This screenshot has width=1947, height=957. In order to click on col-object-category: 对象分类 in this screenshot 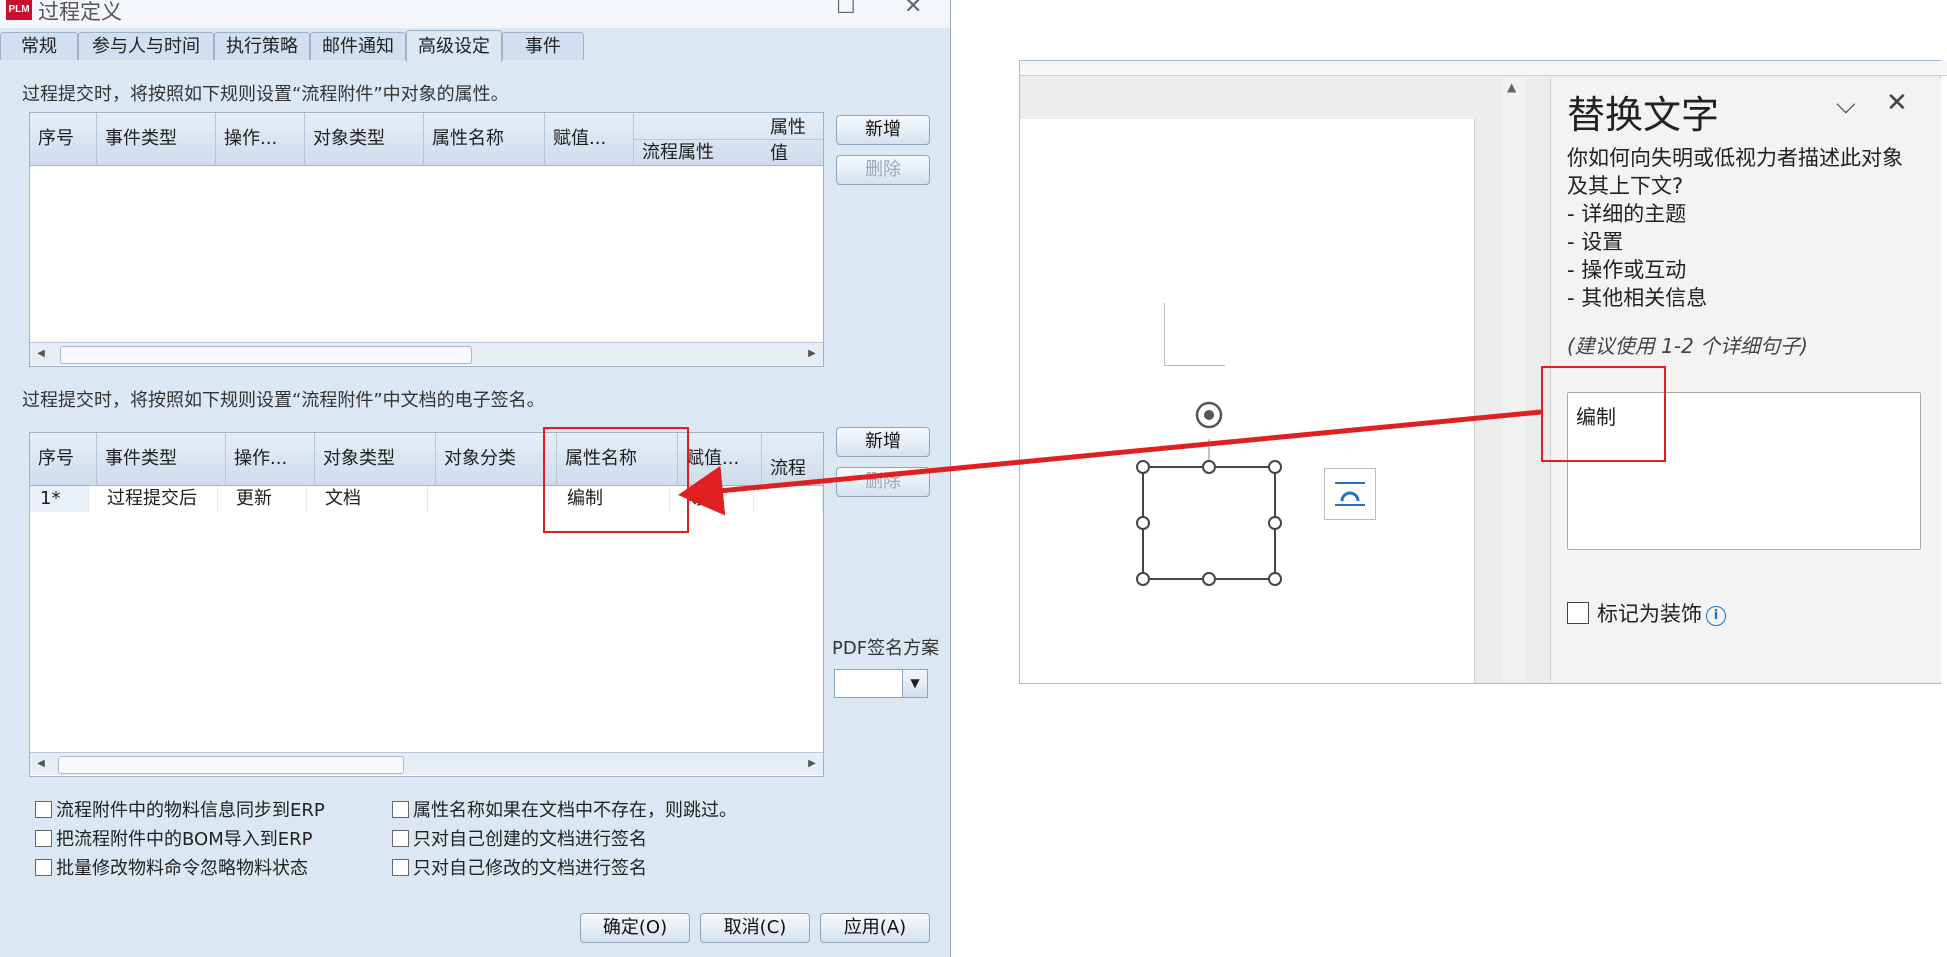, I will do `click(496, 459)`.